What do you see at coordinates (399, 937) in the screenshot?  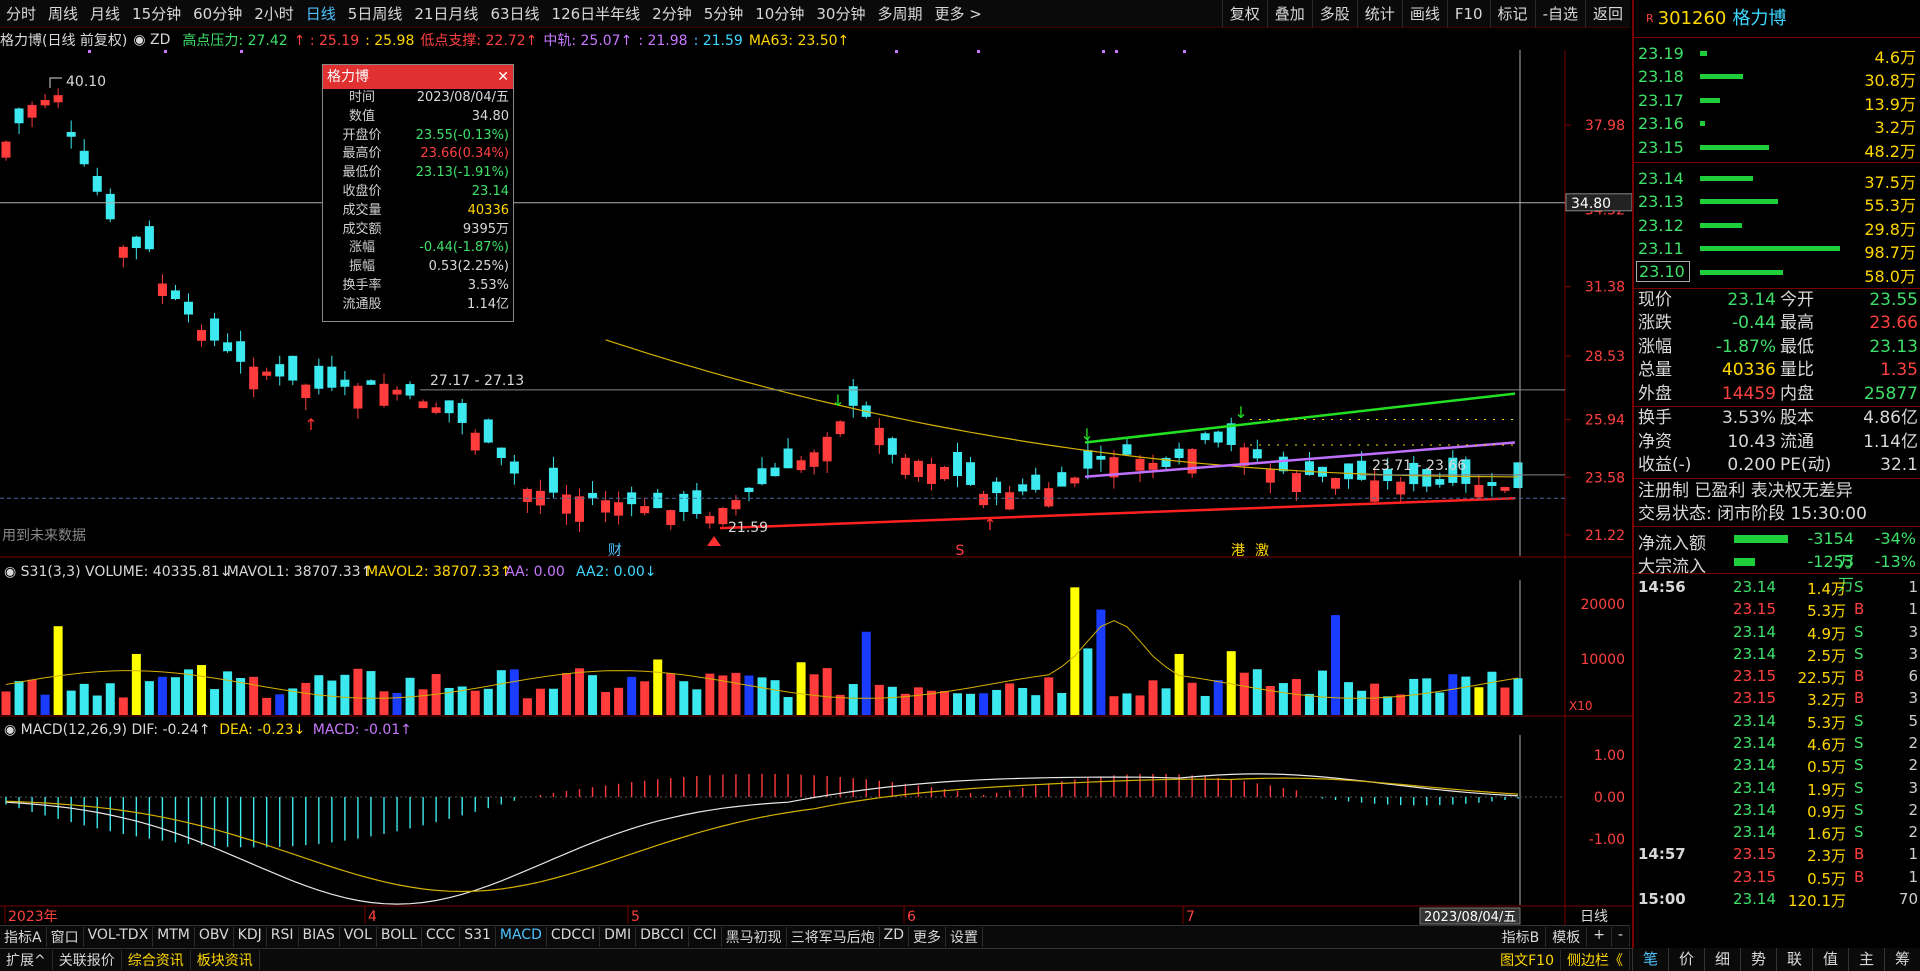 I see `indicator-button-9: BOLL` at bounding box center [399, 937].